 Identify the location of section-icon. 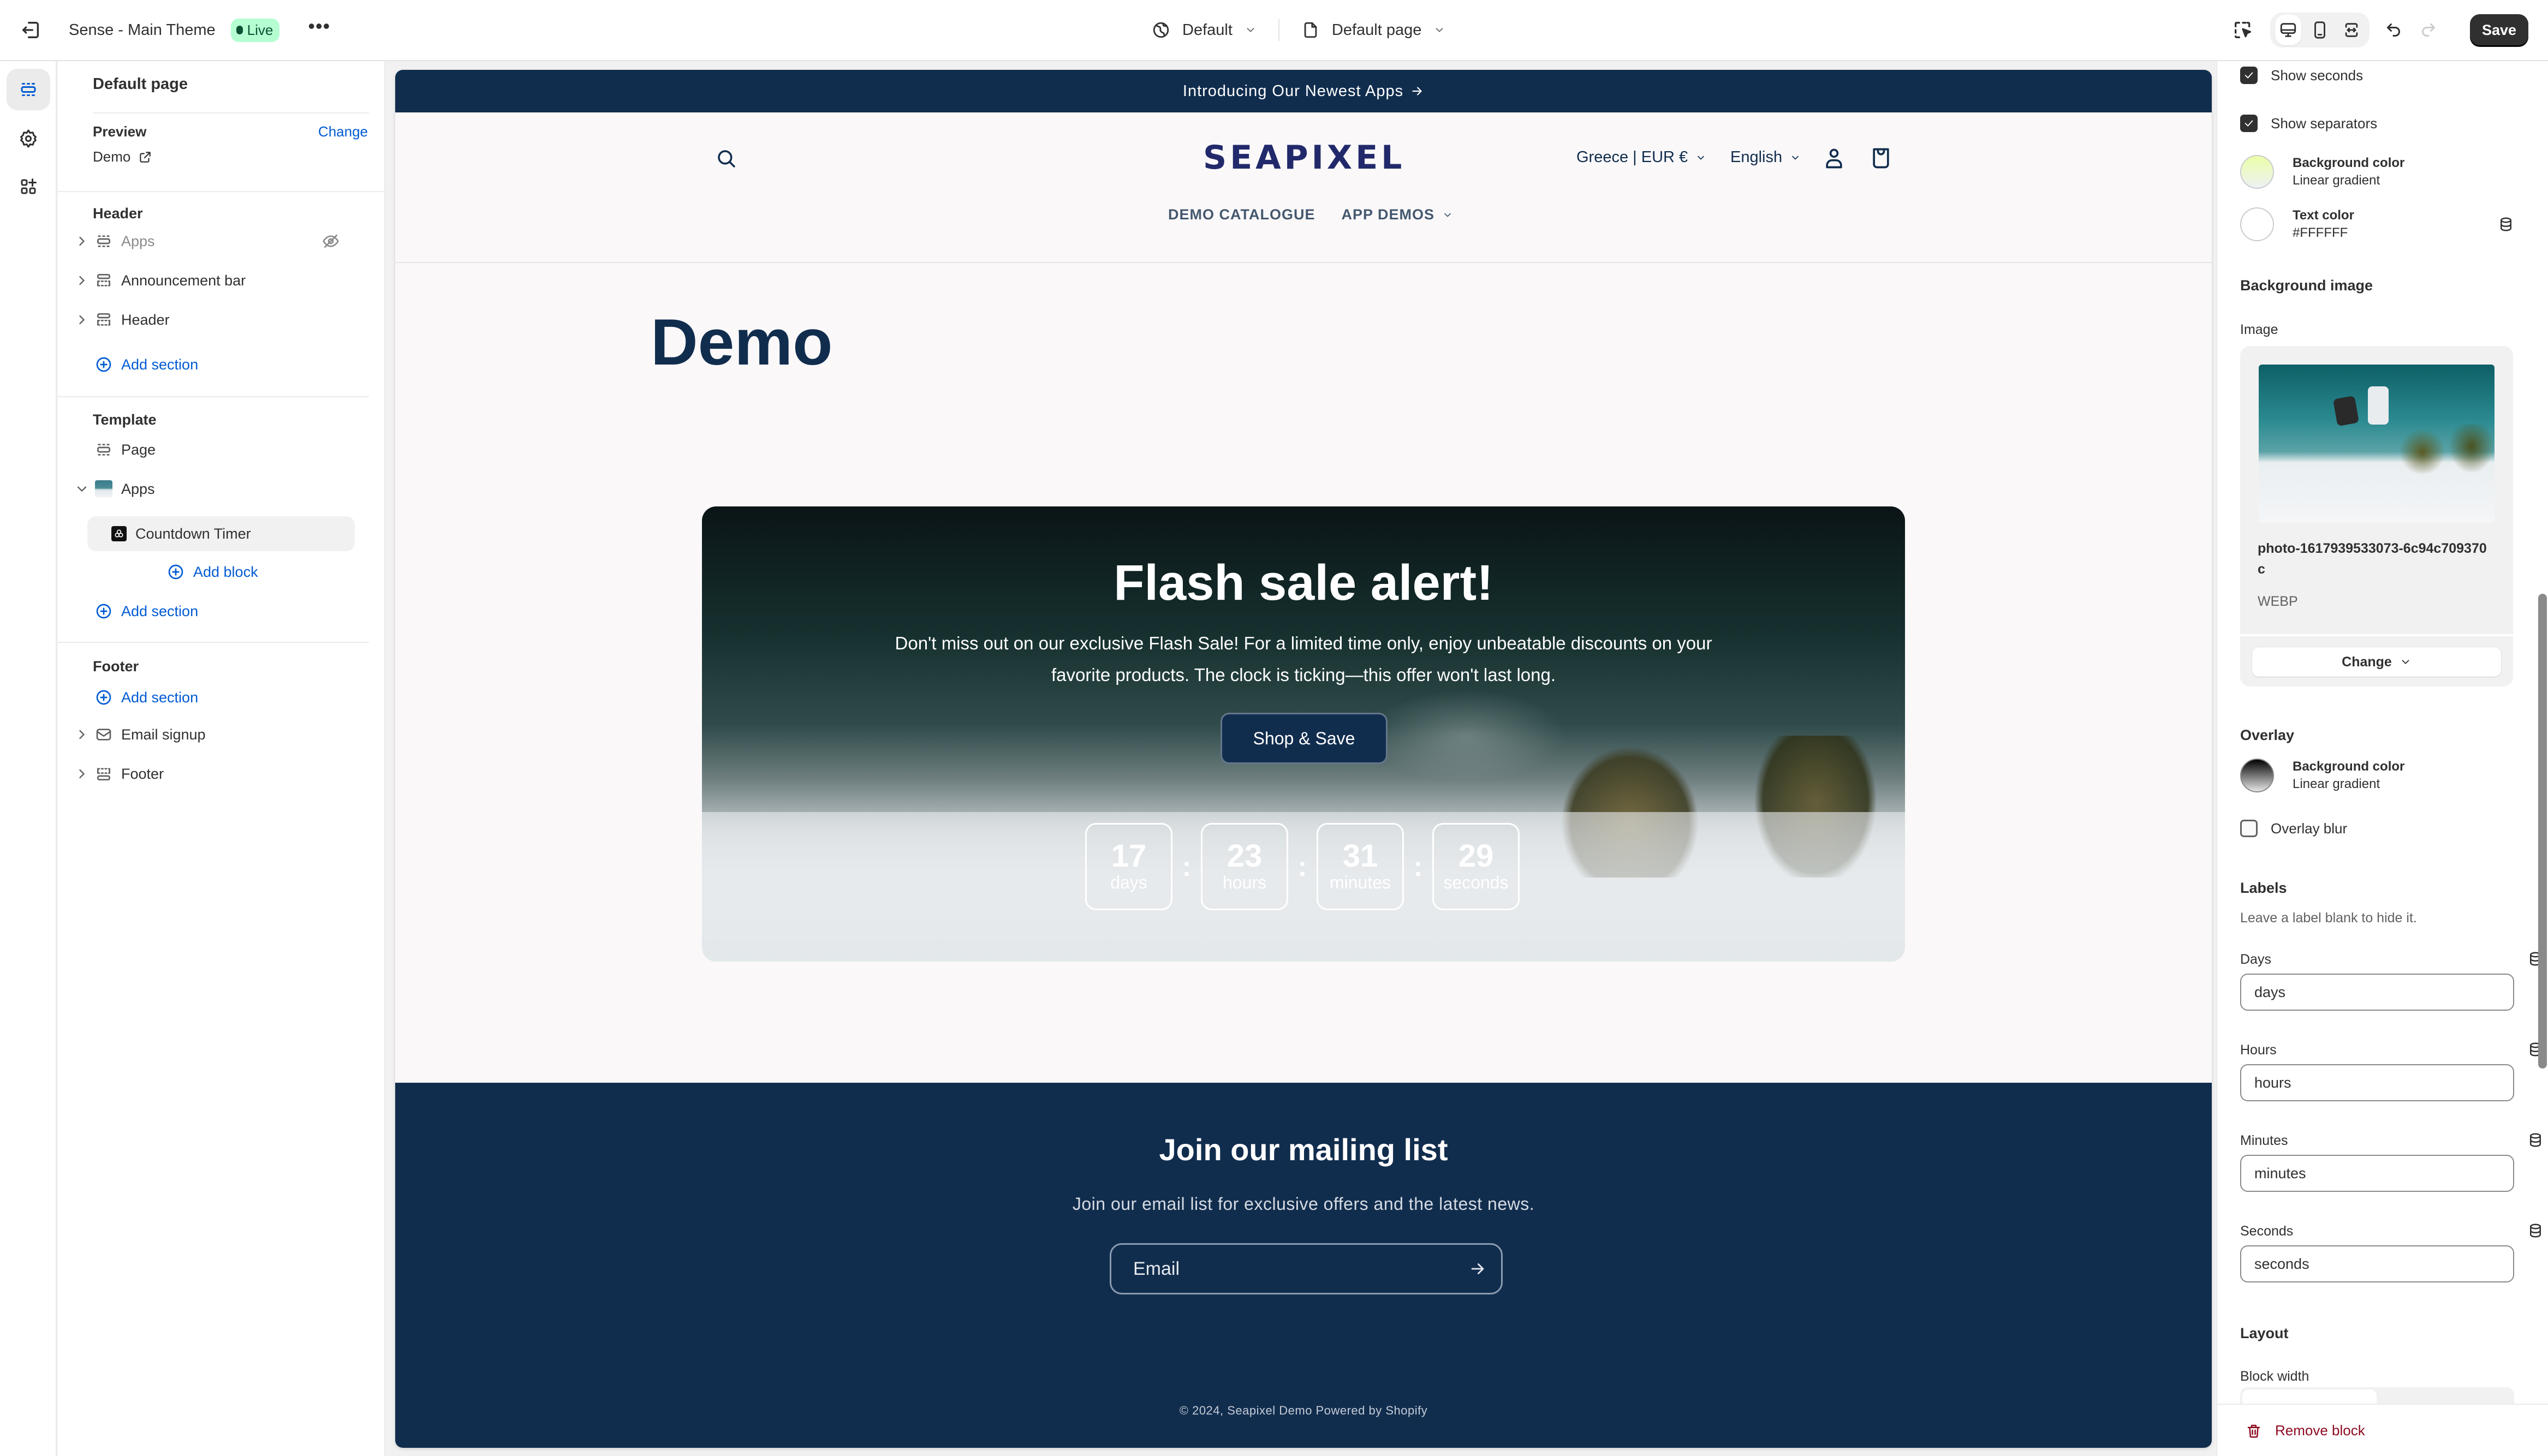
(103, 241).